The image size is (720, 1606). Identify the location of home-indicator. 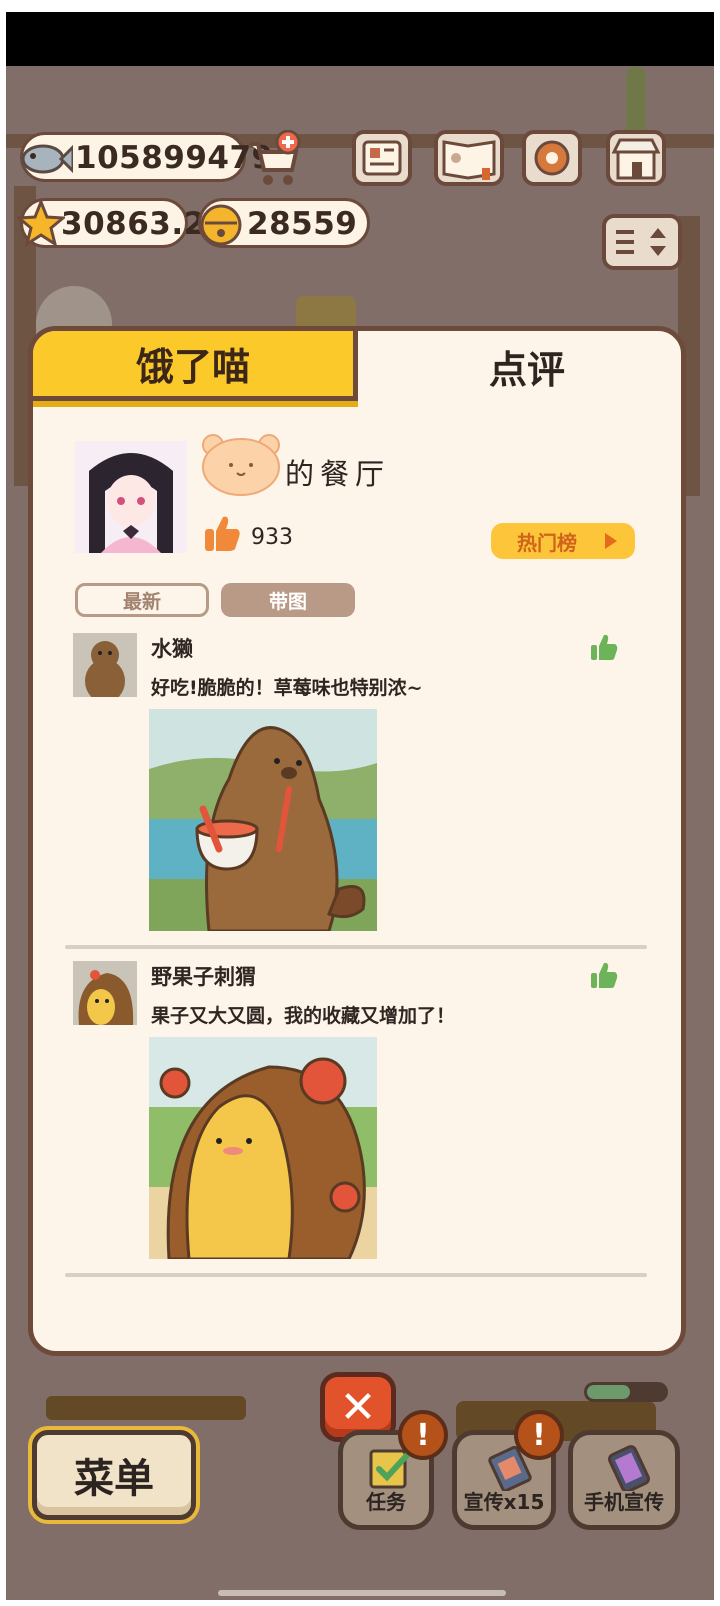
(362, 1593).